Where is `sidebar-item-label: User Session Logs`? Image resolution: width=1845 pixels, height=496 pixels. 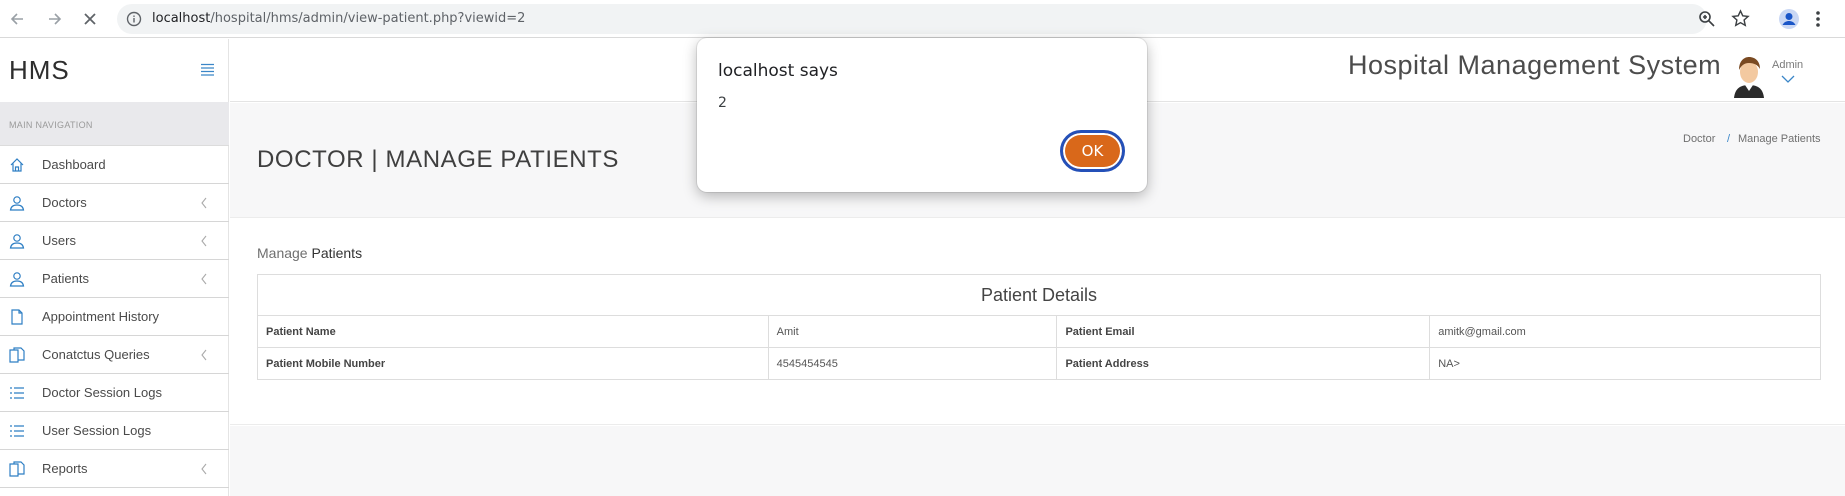
sidebar-item-label: User Session Logs is located at coordinates (97, 430).